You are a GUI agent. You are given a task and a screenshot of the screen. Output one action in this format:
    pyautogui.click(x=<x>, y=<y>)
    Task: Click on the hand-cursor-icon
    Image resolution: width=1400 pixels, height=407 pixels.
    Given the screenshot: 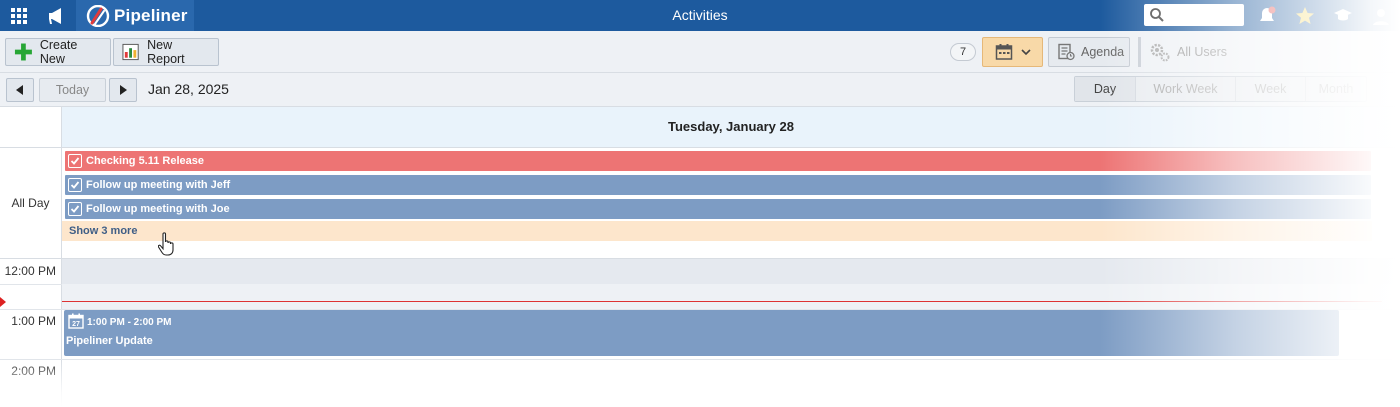 What is the action you would take?
    pyautogui.click(x=166, y=244)
    